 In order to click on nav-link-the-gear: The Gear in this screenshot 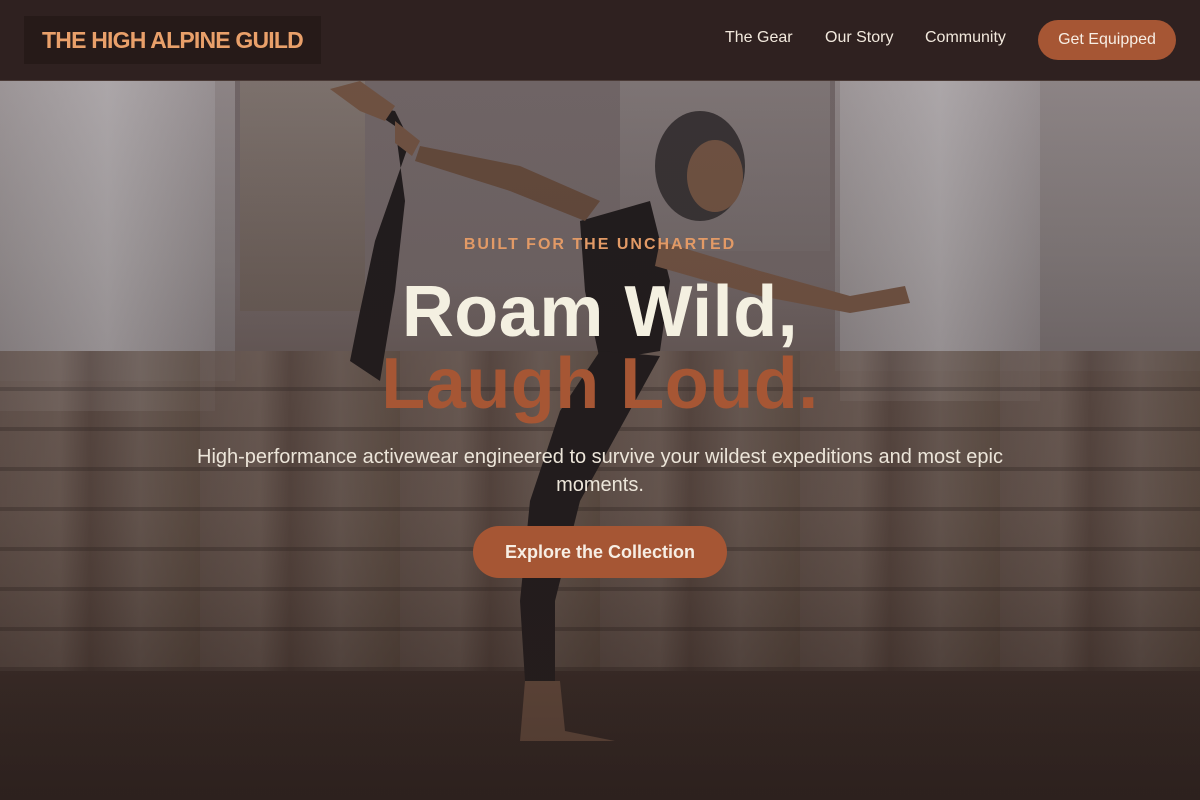, I will do `click(759, 38)`.